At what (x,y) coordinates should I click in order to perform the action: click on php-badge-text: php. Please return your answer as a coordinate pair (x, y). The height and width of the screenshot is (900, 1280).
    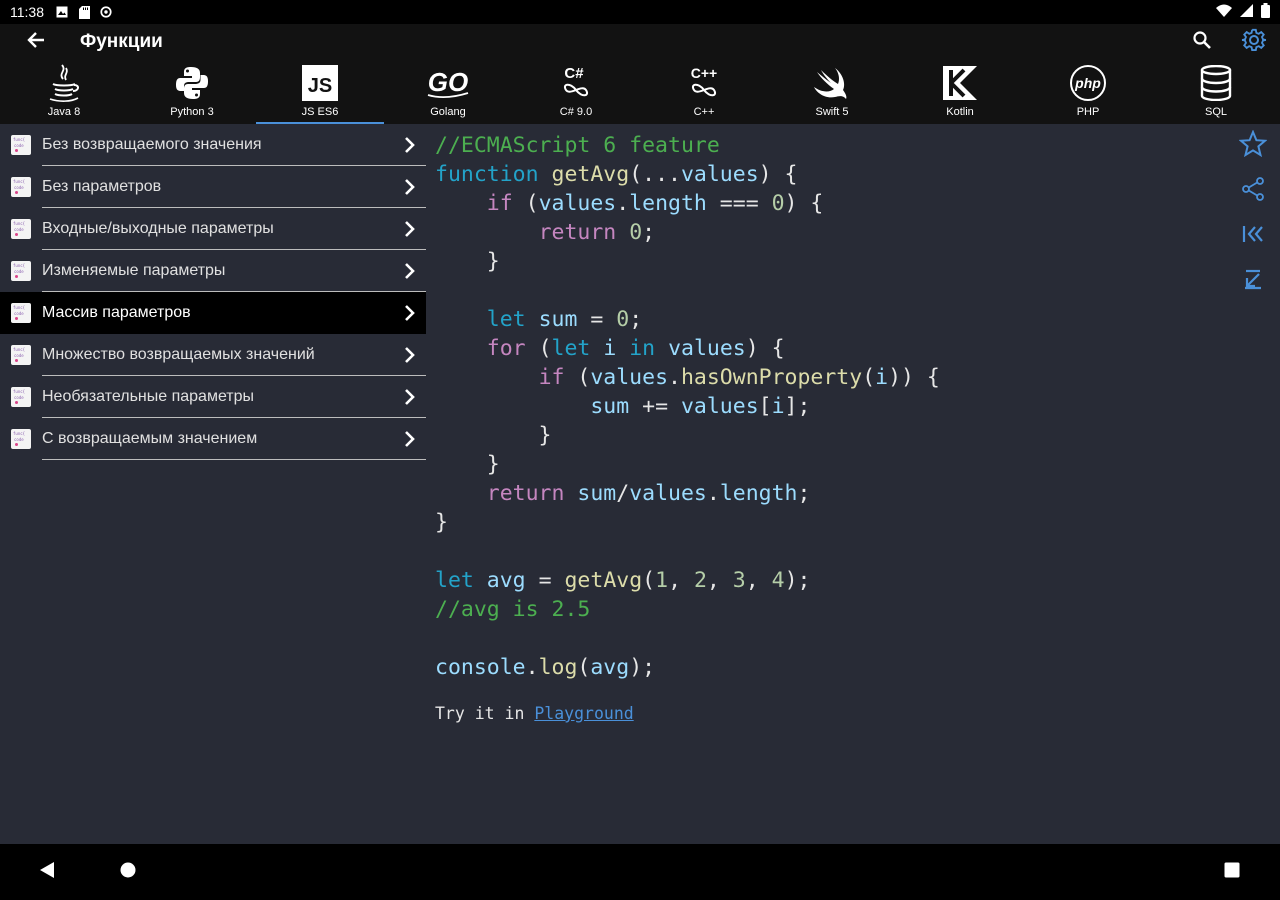
    Looking at the image, I should click on (1087, 83).